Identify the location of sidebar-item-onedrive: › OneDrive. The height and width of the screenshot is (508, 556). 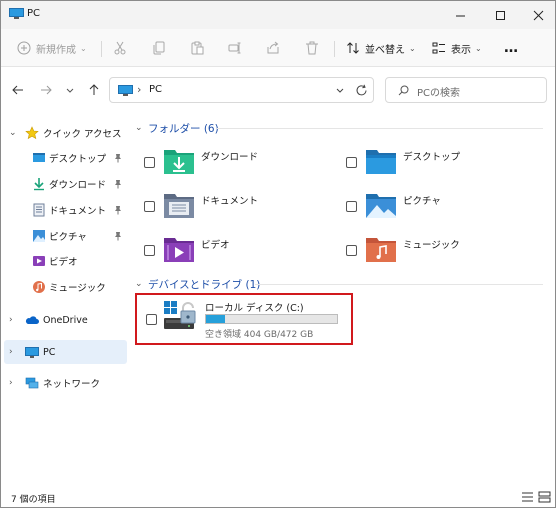
(64, 320).